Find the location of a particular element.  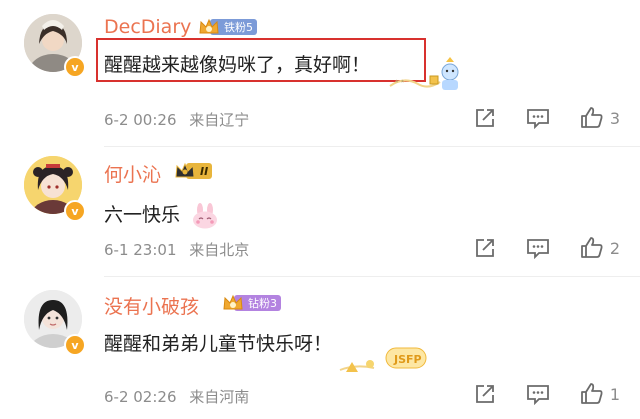

comment-text-body: 六一快乐 is located at coordinates (142, 215).